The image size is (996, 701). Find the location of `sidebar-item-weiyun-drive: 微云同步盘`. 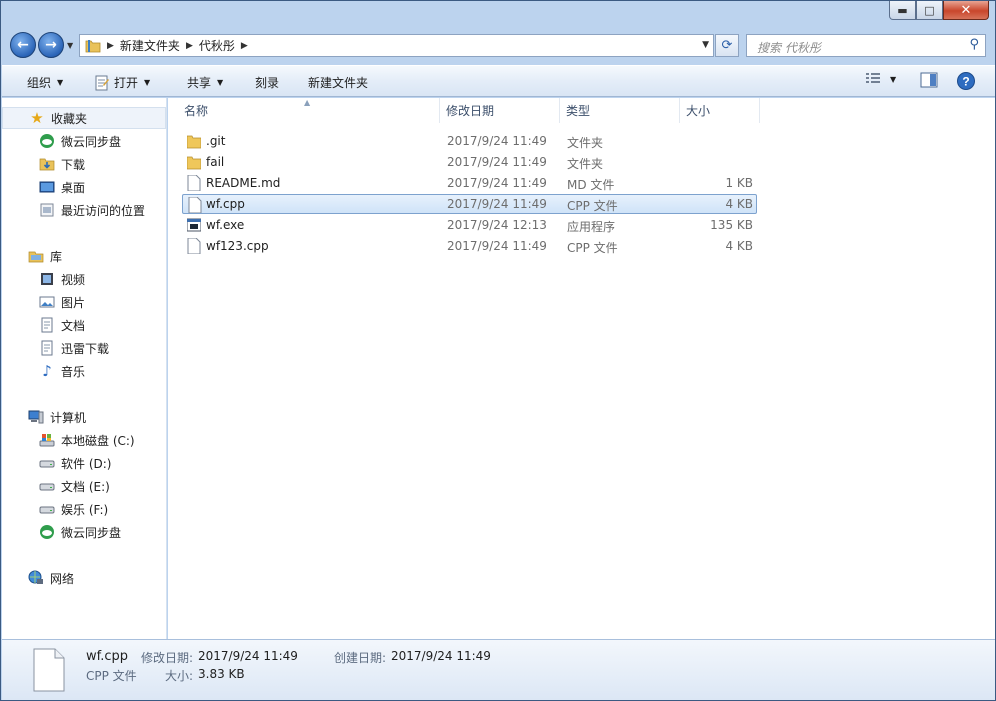

sidebar-item-weiyun-drive: 微云同步盘 is located at coordinates (84, 532).